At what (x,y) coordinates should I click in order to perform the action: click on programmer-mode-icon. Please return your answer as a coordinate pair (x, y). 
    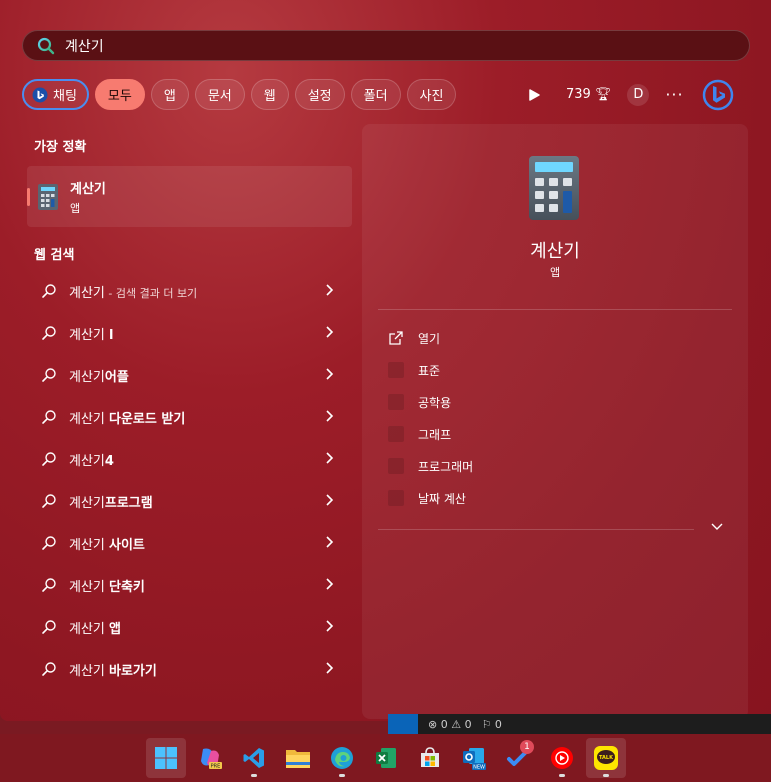
    Looking at the image, I should click on (396, 466).